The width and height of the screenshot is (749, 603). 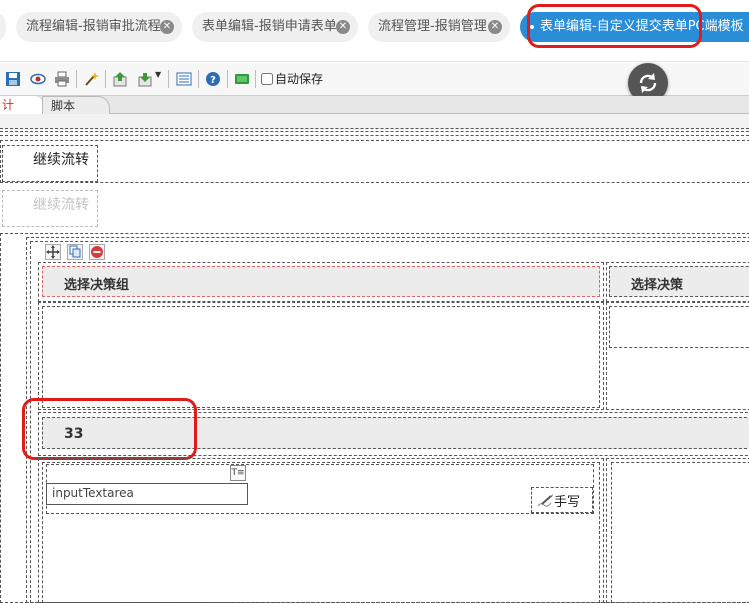 What do you see at coordinates (374, 105) in the screenshot?
I see `editor-mode-tabs: 计 脚本` at bounding box center [374, 105].